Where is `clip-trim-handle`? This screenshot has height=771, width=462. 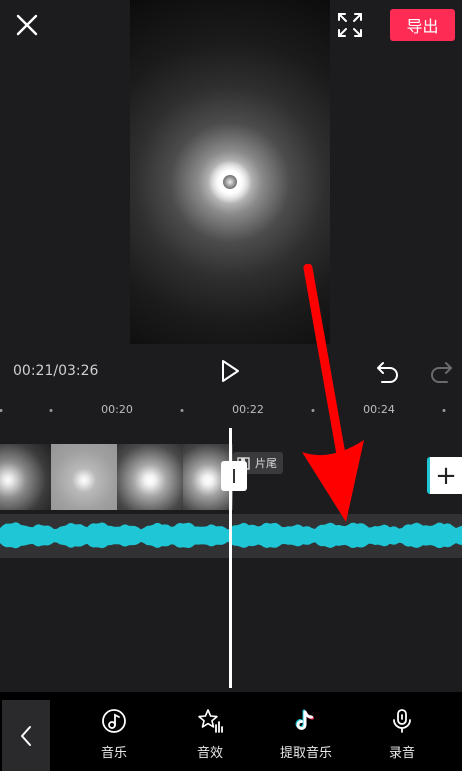
clip-trim-handle is located at coordinates (234, 476).